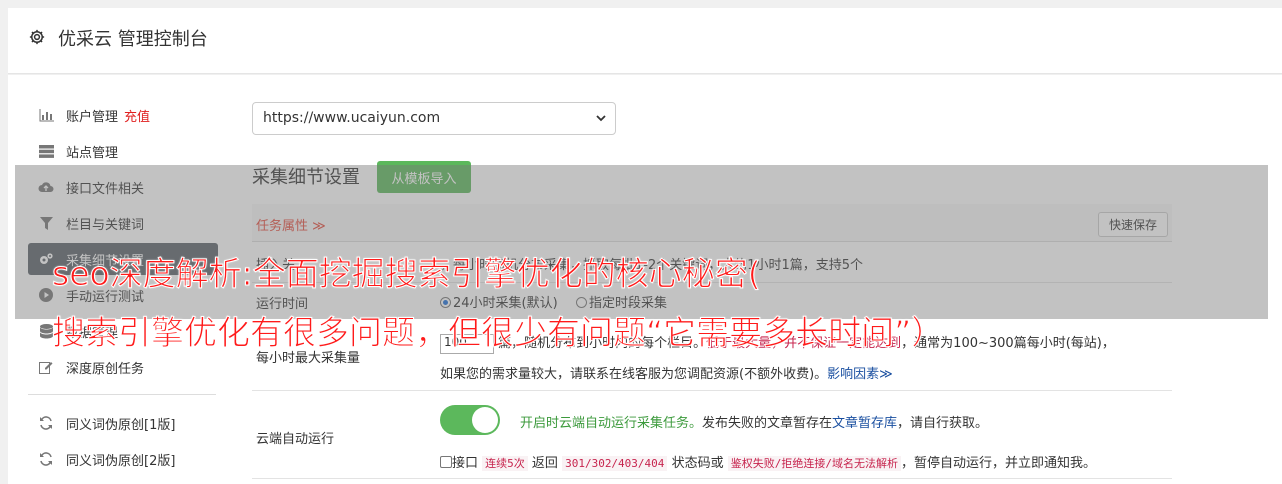 This screenshot has height=484, width=1282. Describe the element at coordinates (105, 369) in the screenshot. I see `sidebar-item-label: 深度原创任务` at that location.